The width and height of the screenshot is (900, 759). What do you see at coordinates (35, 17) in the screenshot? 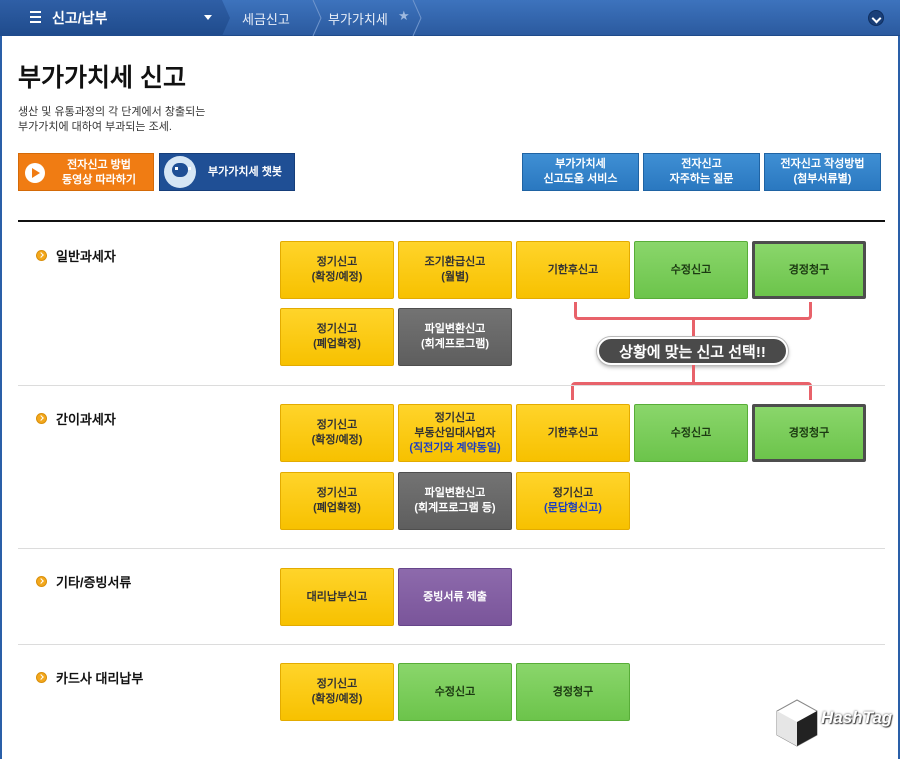
I see `hamburger-icon` at bounding box center [35, 17].